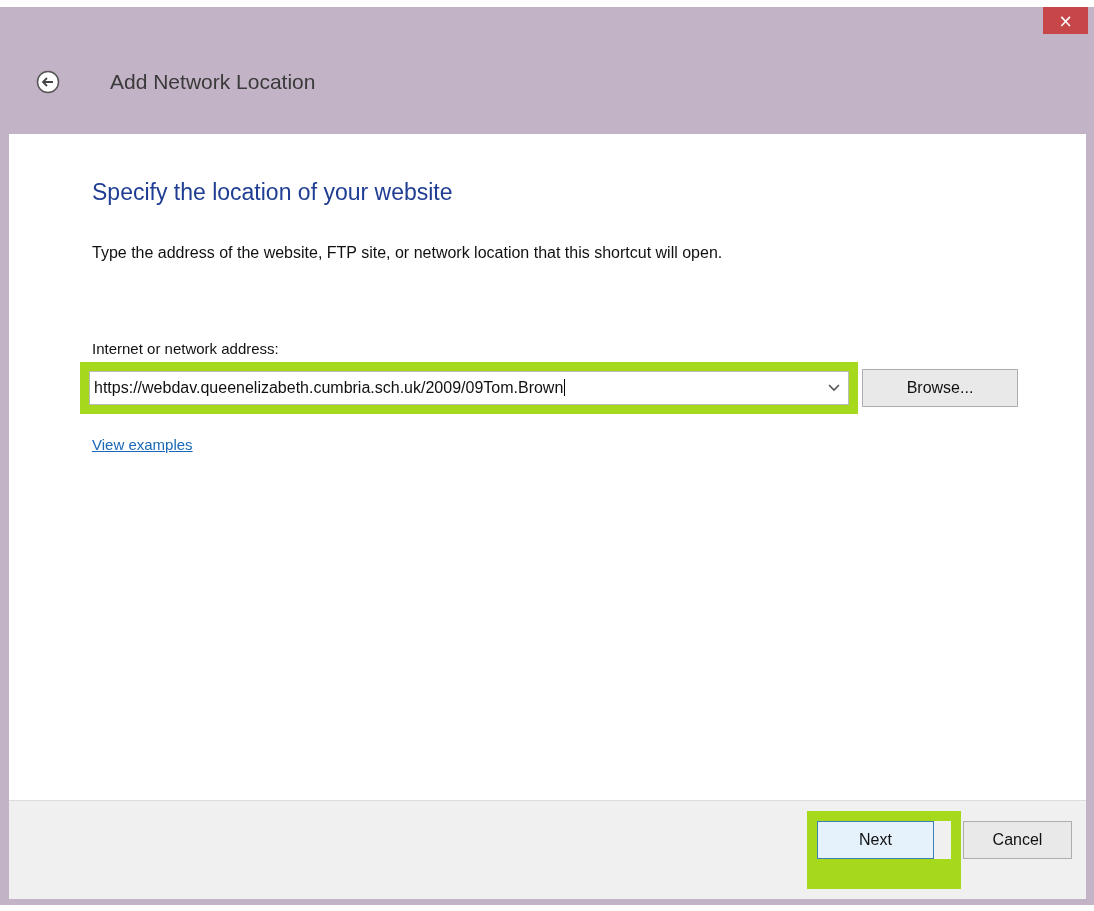 This screenshot has height=911, width=1094. What do you see at coordinates (1017, 840) in the screenshot?
I see `cancel-button: Cancel` at bounding box center [1017, 840].